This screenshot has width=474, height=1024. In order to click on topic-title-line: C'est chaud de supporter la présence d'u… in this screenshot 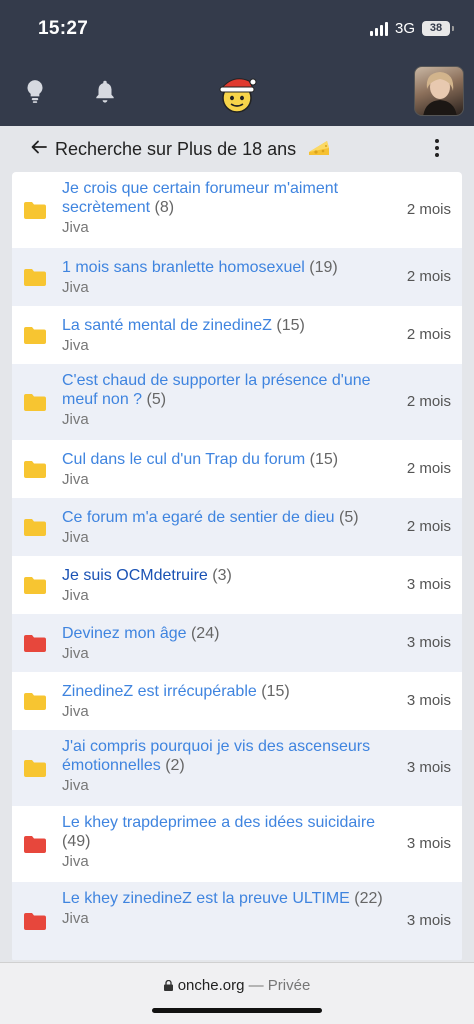, I will do `click(229, 390)`.